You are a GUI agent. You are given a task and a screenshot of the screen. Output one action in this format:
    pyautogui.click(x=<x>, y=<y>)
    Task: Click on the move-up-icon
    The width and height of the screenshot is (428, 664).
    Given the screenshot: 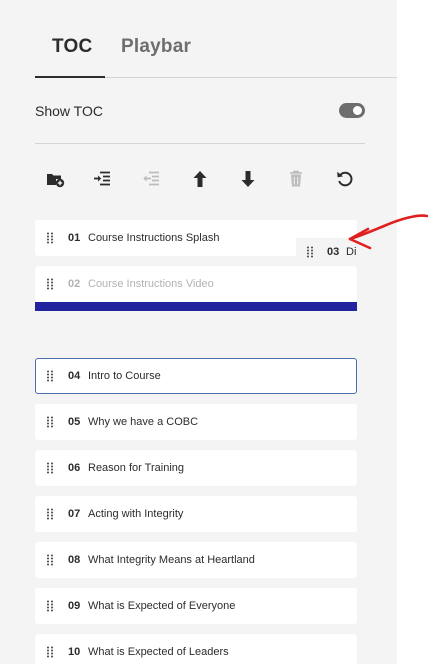 What is the action you would take?
    pyautogui.click(x=200, y=179)
    